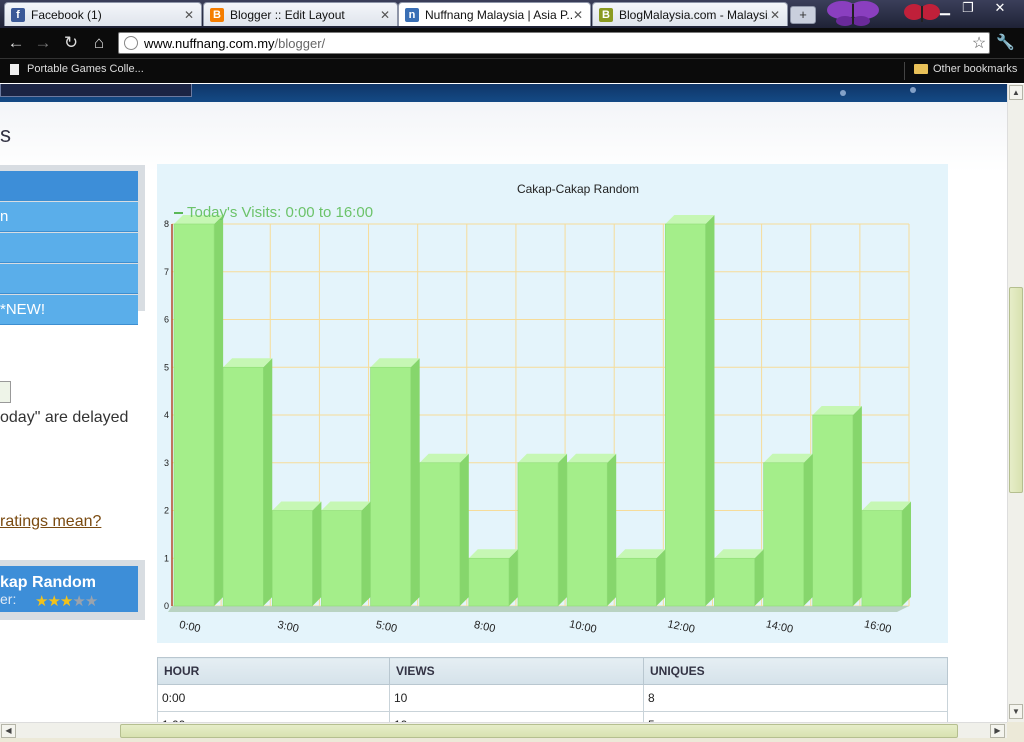  What do you see at coordinates (539, 731) in the screenshot?
I see `horizontal-scroll-thumb` at bounding box center [539, 731].